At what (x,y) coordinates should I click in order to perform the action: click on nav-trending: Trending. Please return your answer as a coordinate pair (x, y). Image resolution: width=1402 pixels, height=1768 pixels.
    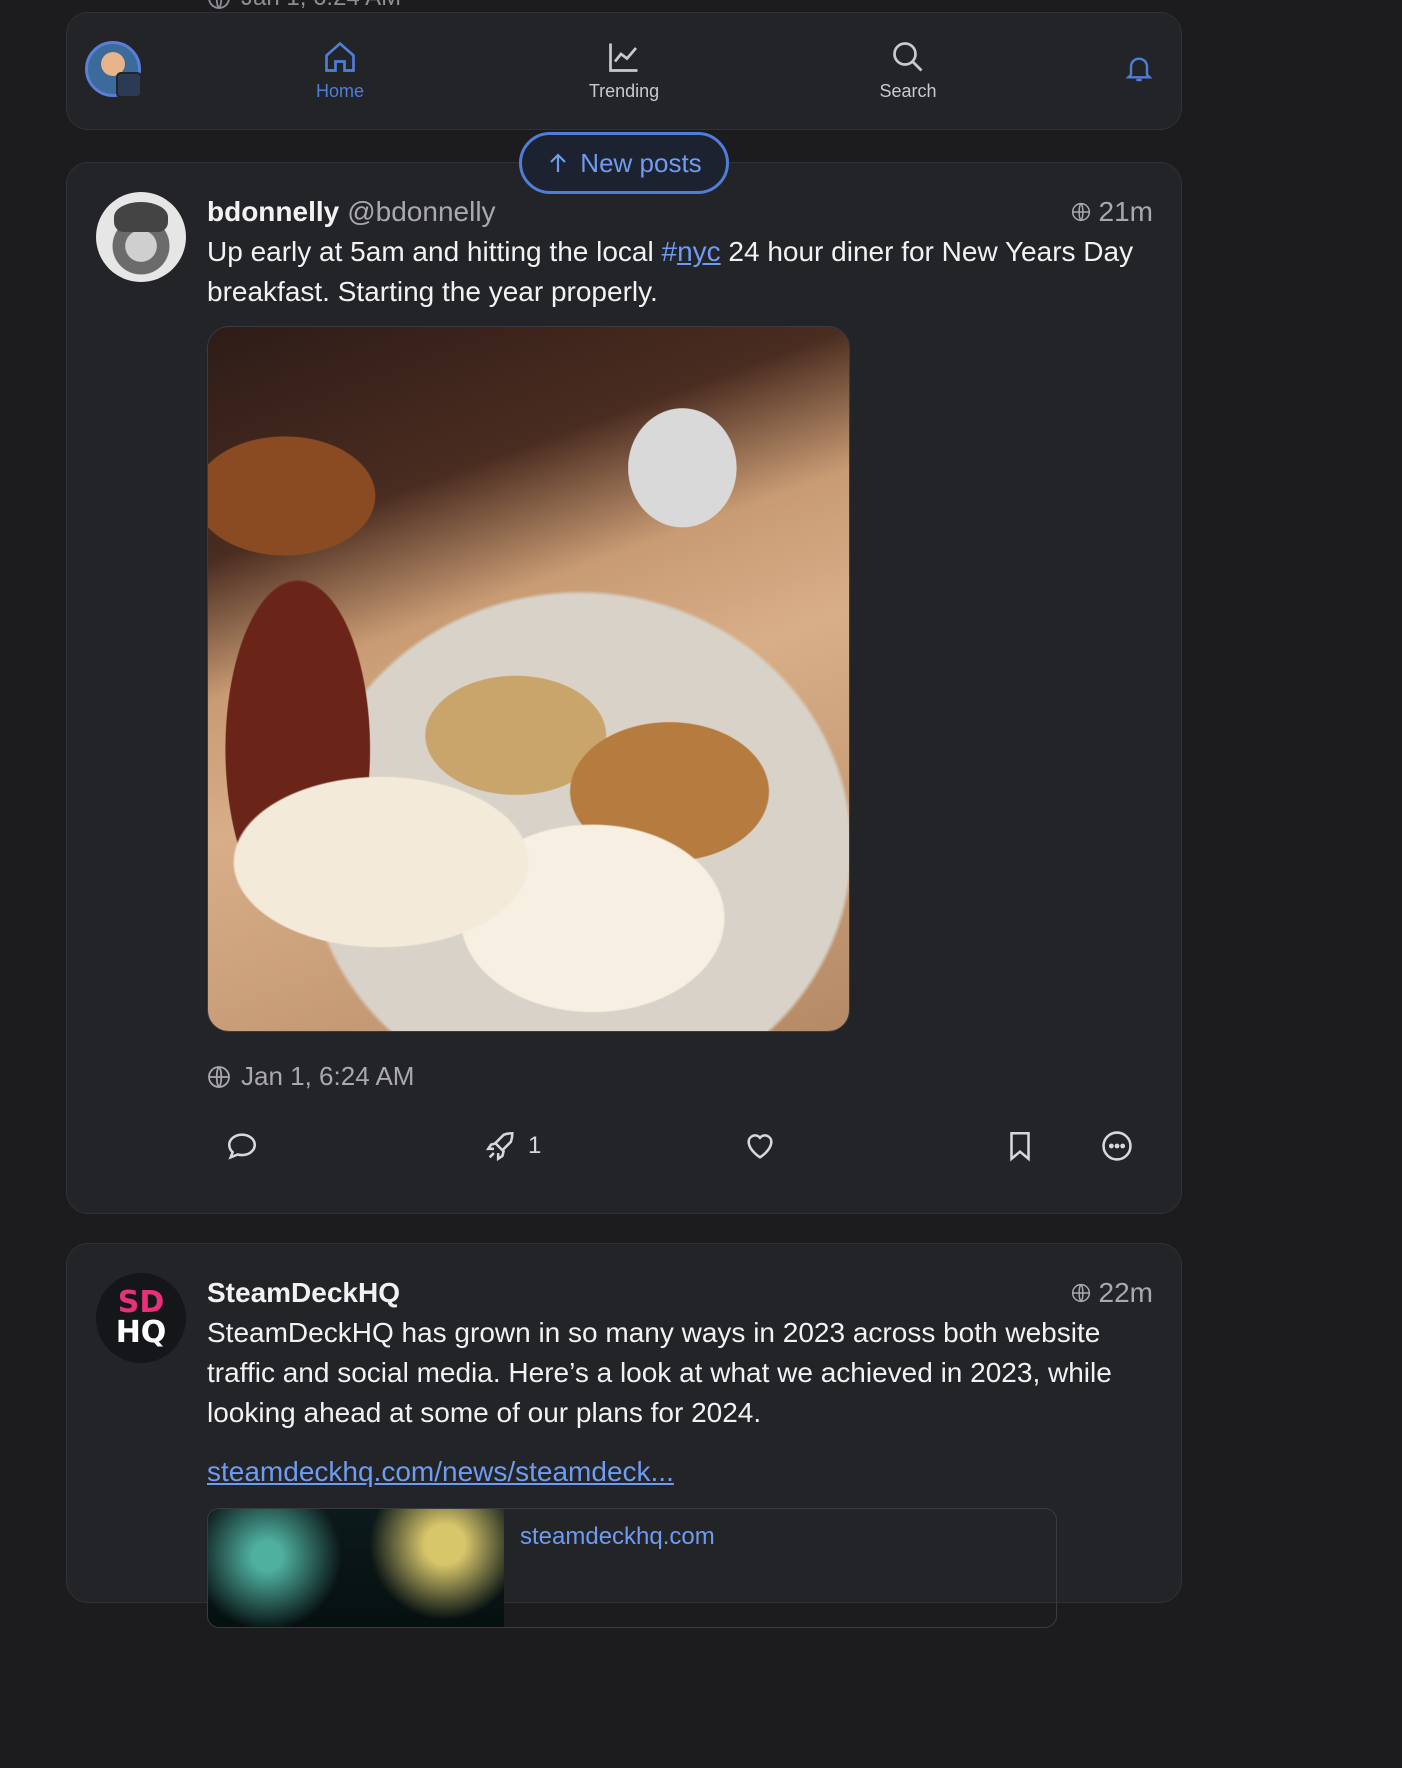
    Looking at the image, I should click on (624, 70).